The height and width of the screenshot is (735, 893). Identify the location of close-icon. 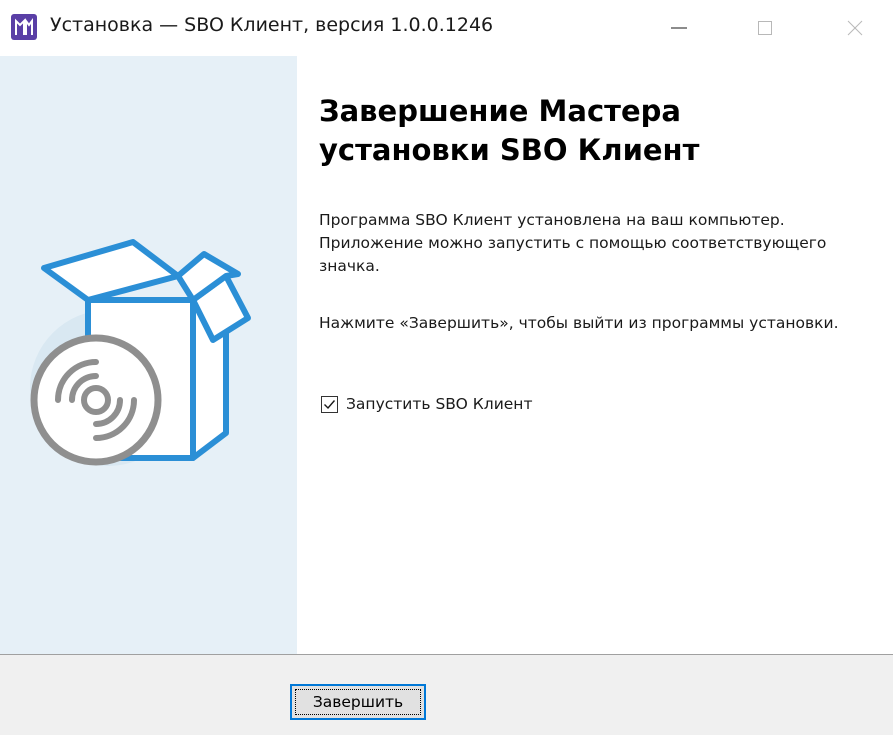
(855, 28).